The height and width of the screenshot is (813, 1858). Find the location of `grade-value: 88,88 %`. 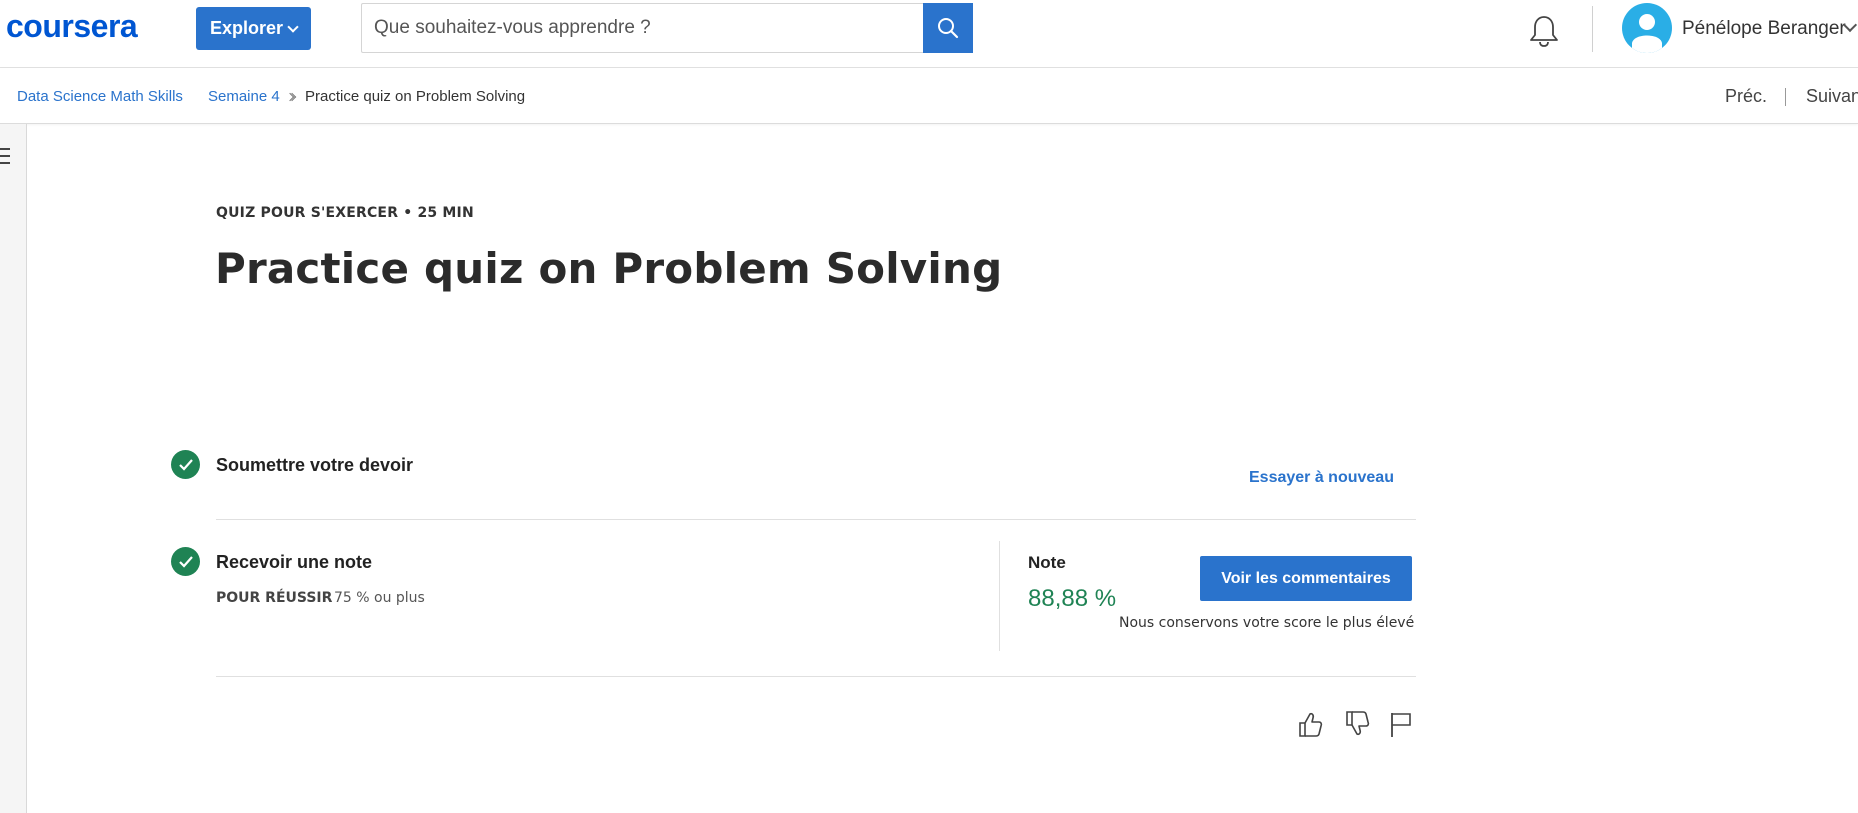

grade-value: 88,88 % is located at coordinates (1072, 598).